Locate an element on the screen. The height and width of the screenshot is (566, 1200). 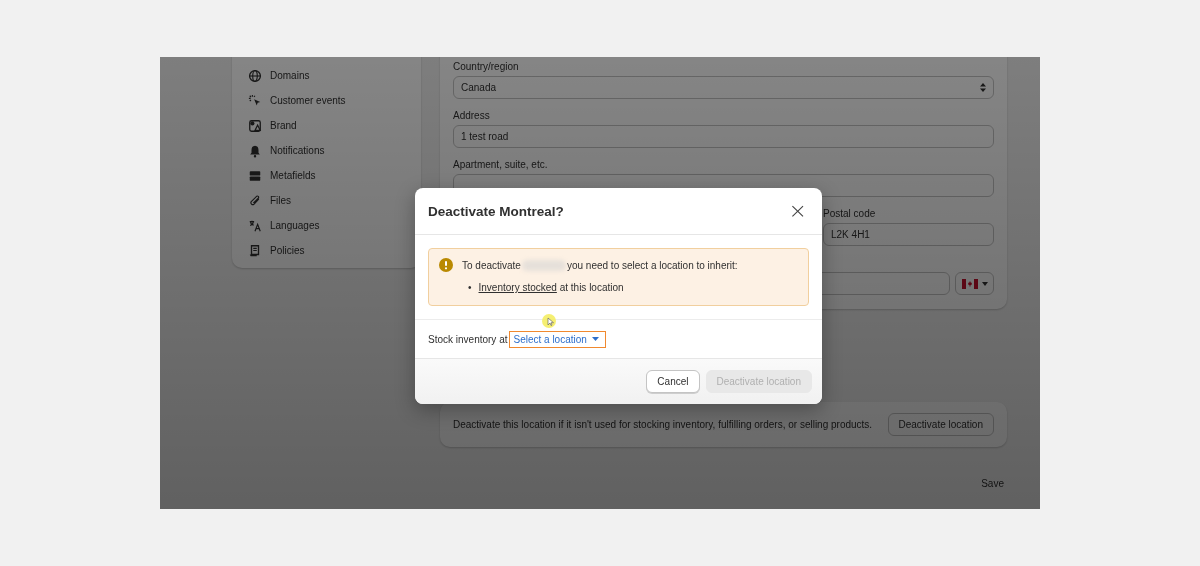
alert-icon is located at coordinates (446, 265).